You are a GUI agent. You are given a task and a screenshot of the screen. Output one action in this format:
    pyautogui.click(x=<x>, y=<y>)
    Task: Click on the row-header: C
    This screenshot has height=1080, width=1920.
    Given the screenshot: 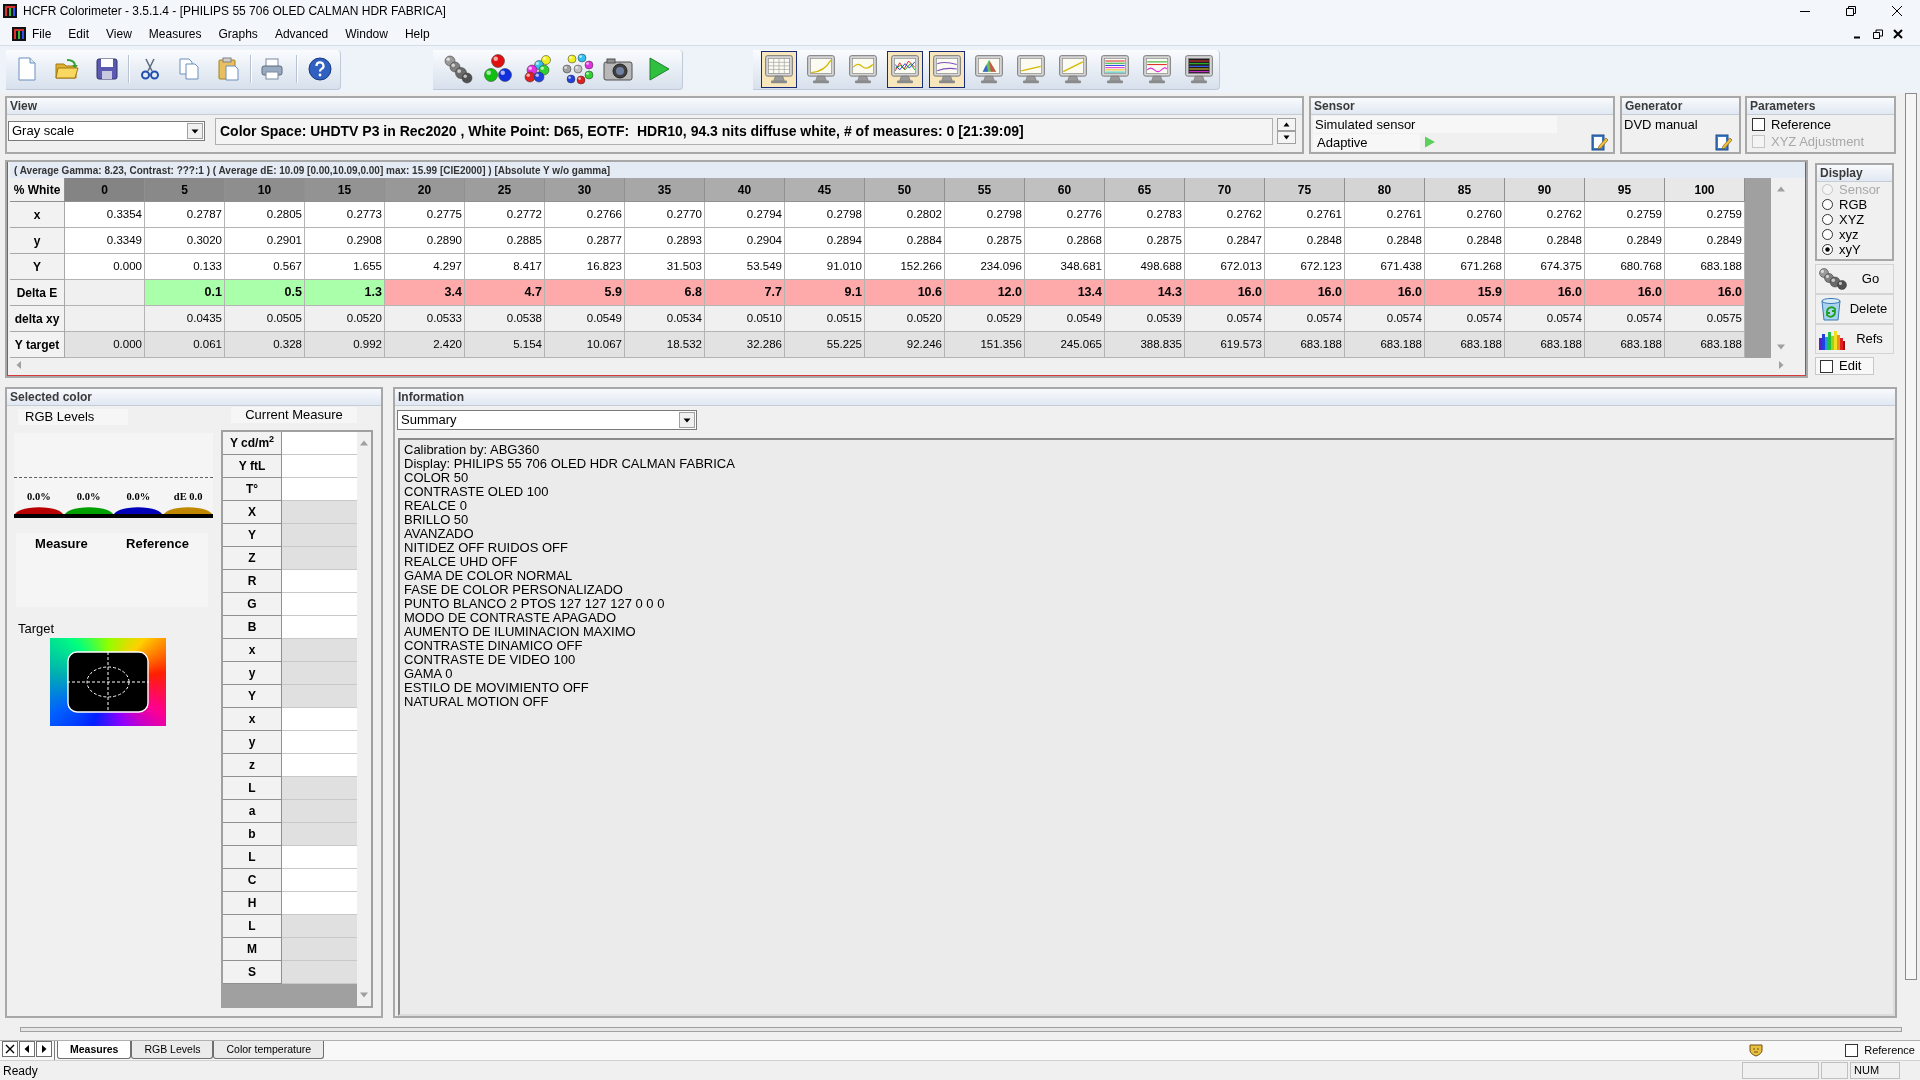 What is the action you would take?
    pyautogui.click(x=252, y=880)
    